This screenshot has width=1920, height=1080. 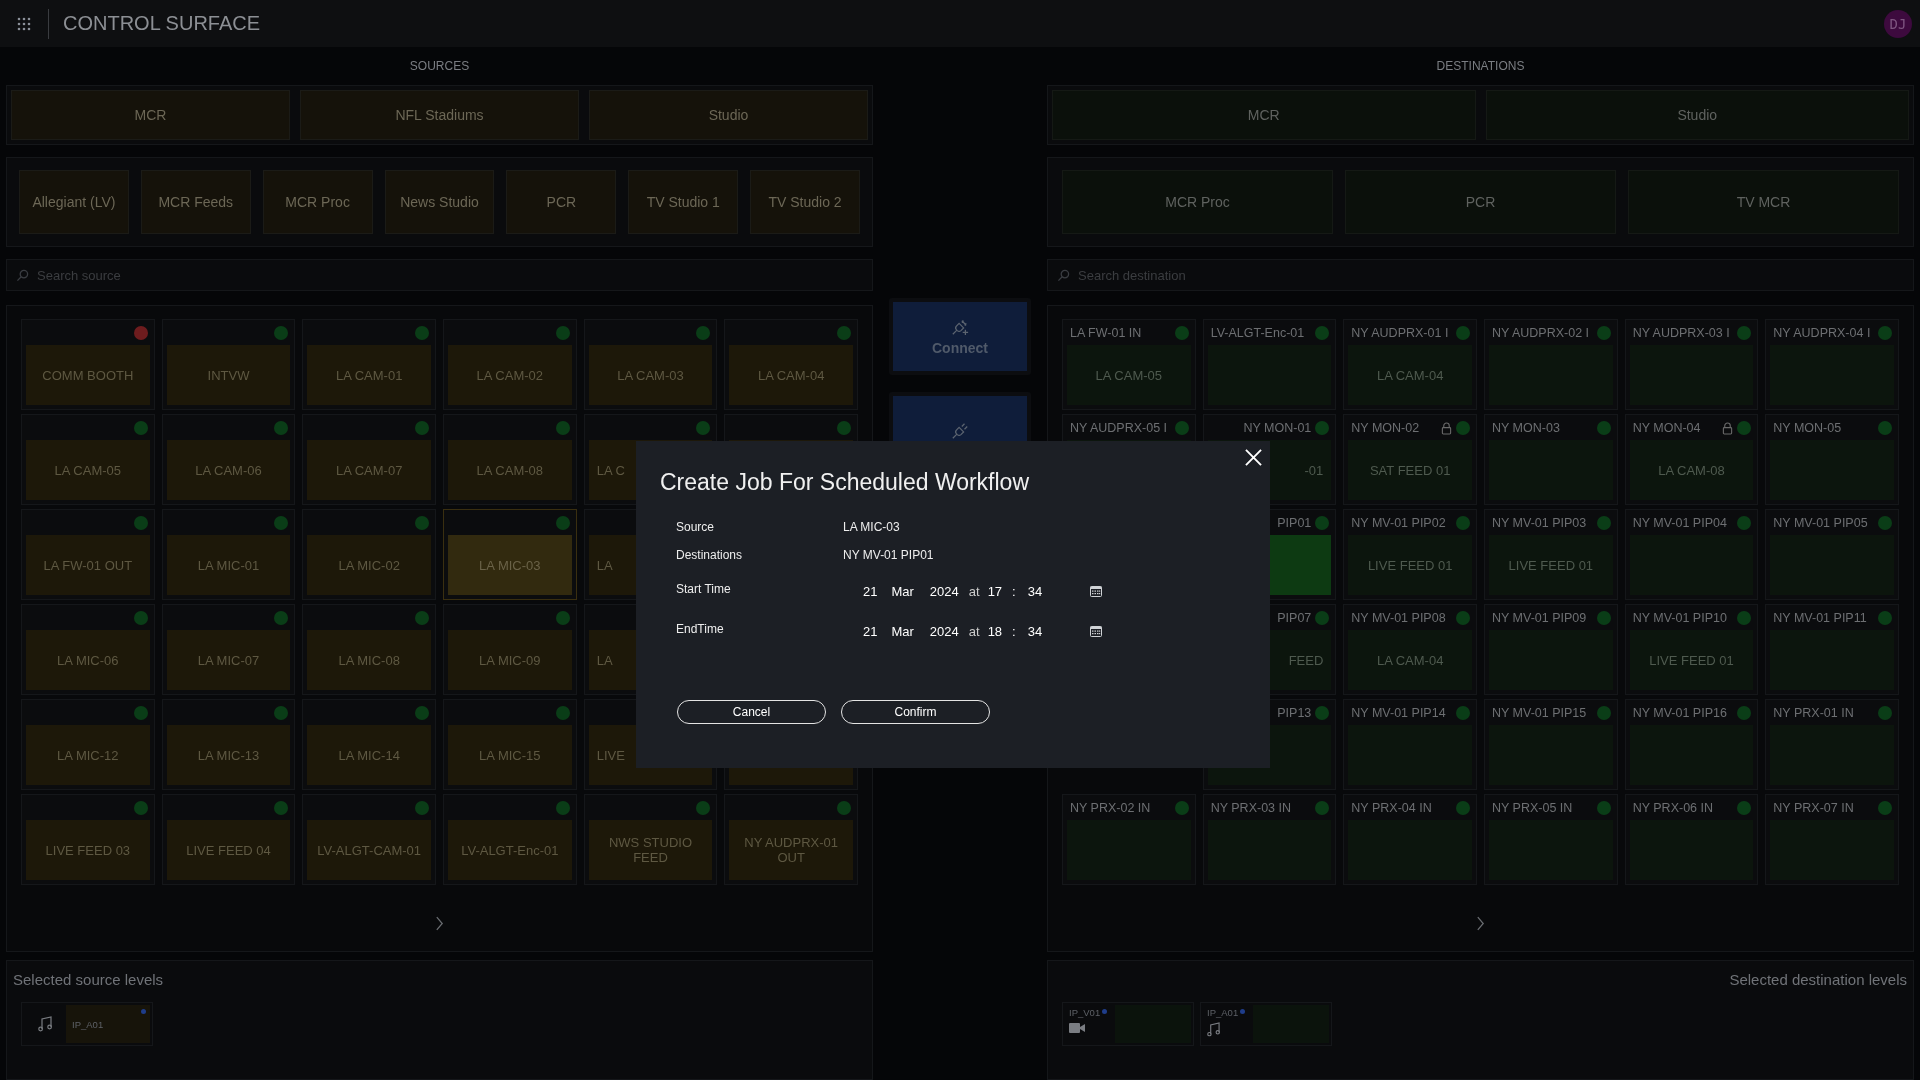 What do you see at coordinates (1526, 428) in the screenshot?
I see `destination-name: NY MON-03` at bounding box center [1526, 428].